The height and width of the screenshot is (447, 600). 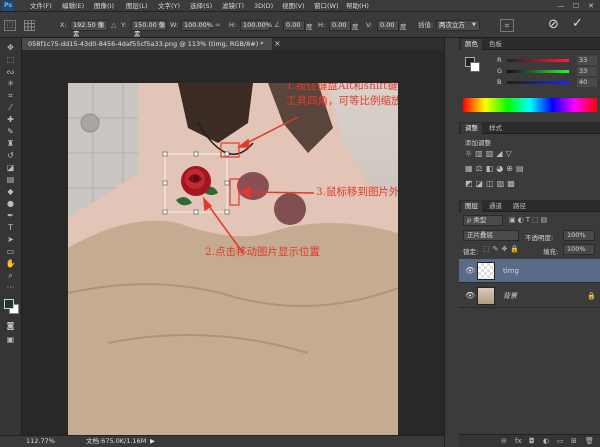 What do you see at coordinates (10, 239) in the screenshot?
I see `path-selection-tool-icon: ➤` at bounding box center [10, 239].